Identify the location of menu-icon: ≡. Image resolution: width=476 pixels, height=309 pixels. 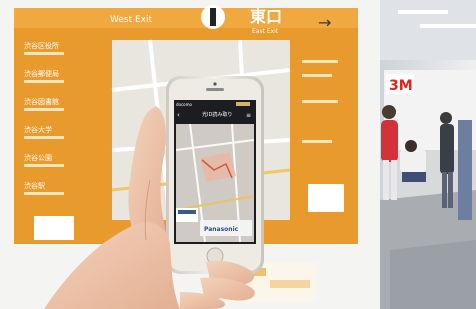
(248, 115).